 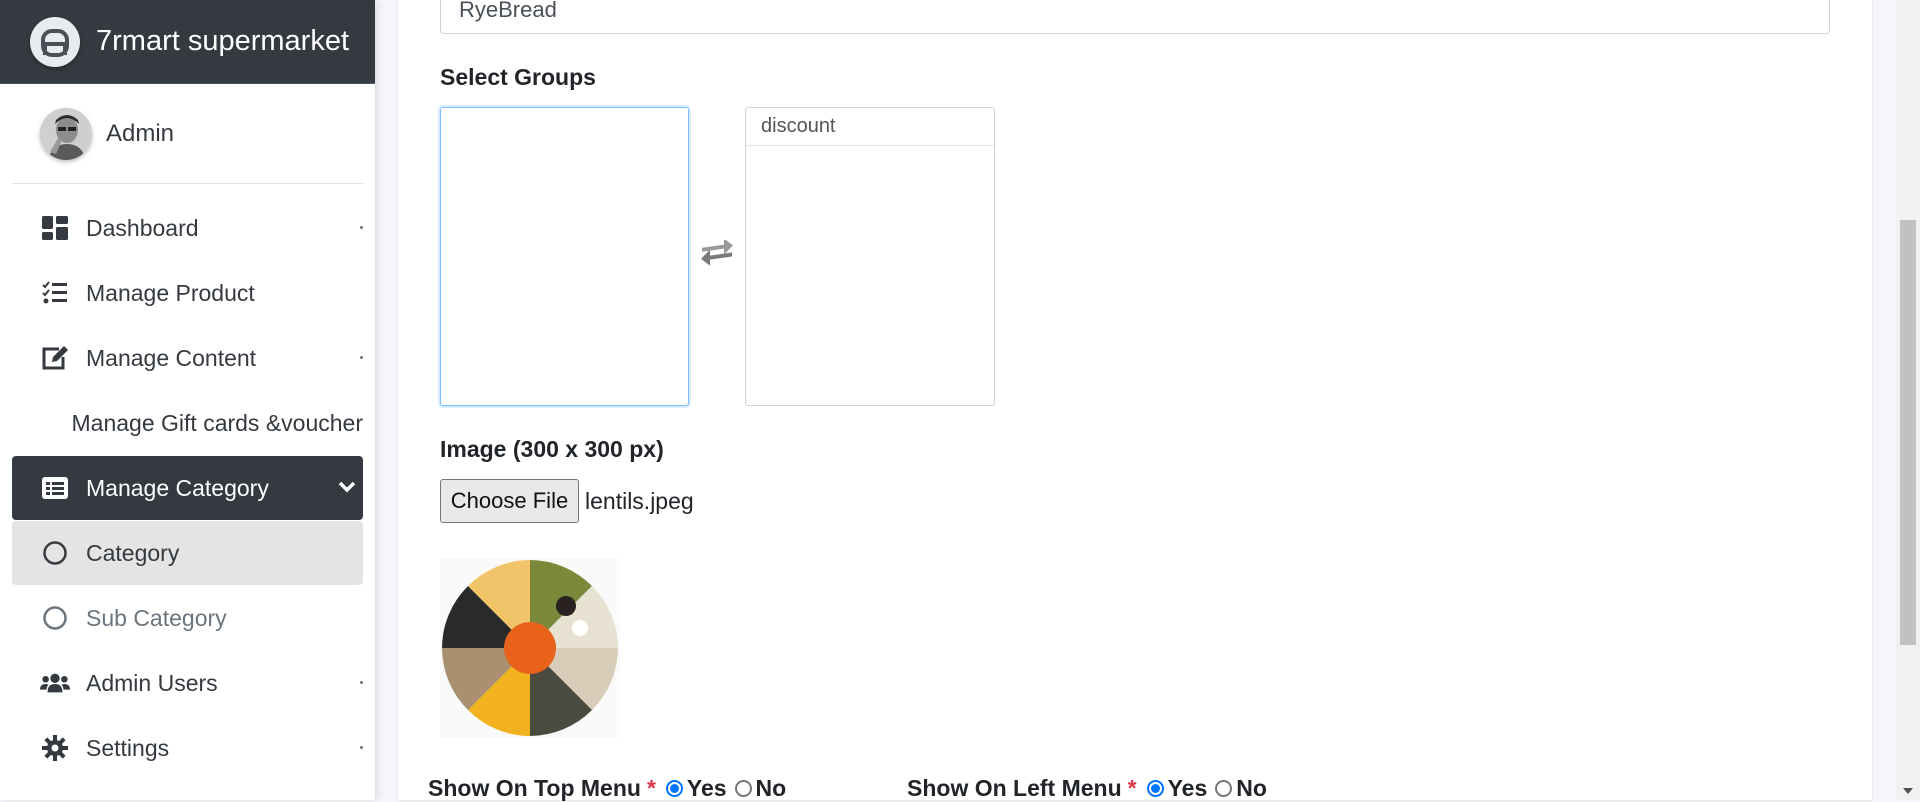 What do you see at coordinates (639, 501) in the screenshot?
I see `selected-file-name: lentils.jpeg` at bounding box center [639, 501].